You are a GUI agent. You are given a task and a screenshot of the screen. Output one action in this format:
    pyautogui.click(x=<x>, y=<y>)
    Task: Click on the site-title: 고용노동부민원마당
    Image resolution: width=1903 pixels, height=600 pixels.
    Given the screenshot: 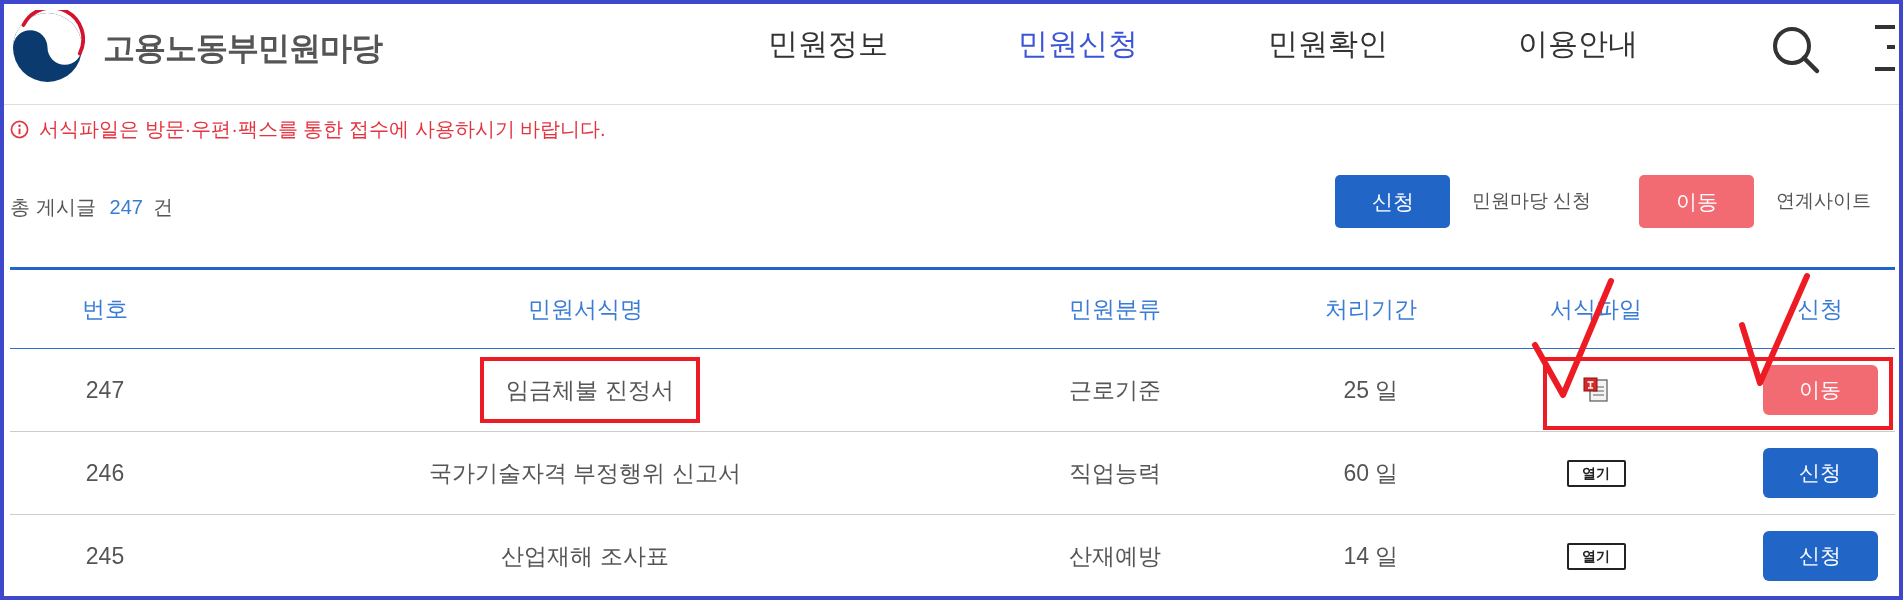 What is the action you would take?
    pyautogui.click(x=242, y=48)
    